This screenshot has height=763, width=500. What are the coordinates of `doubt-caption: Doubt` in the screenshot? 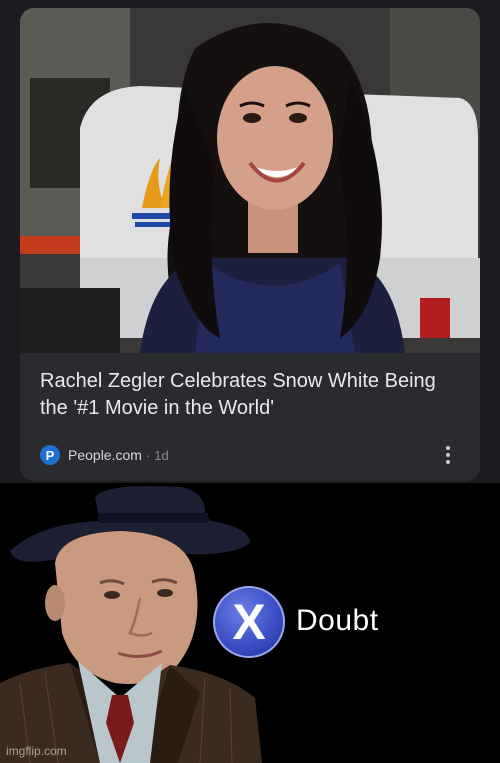 It's located at (337, 620).